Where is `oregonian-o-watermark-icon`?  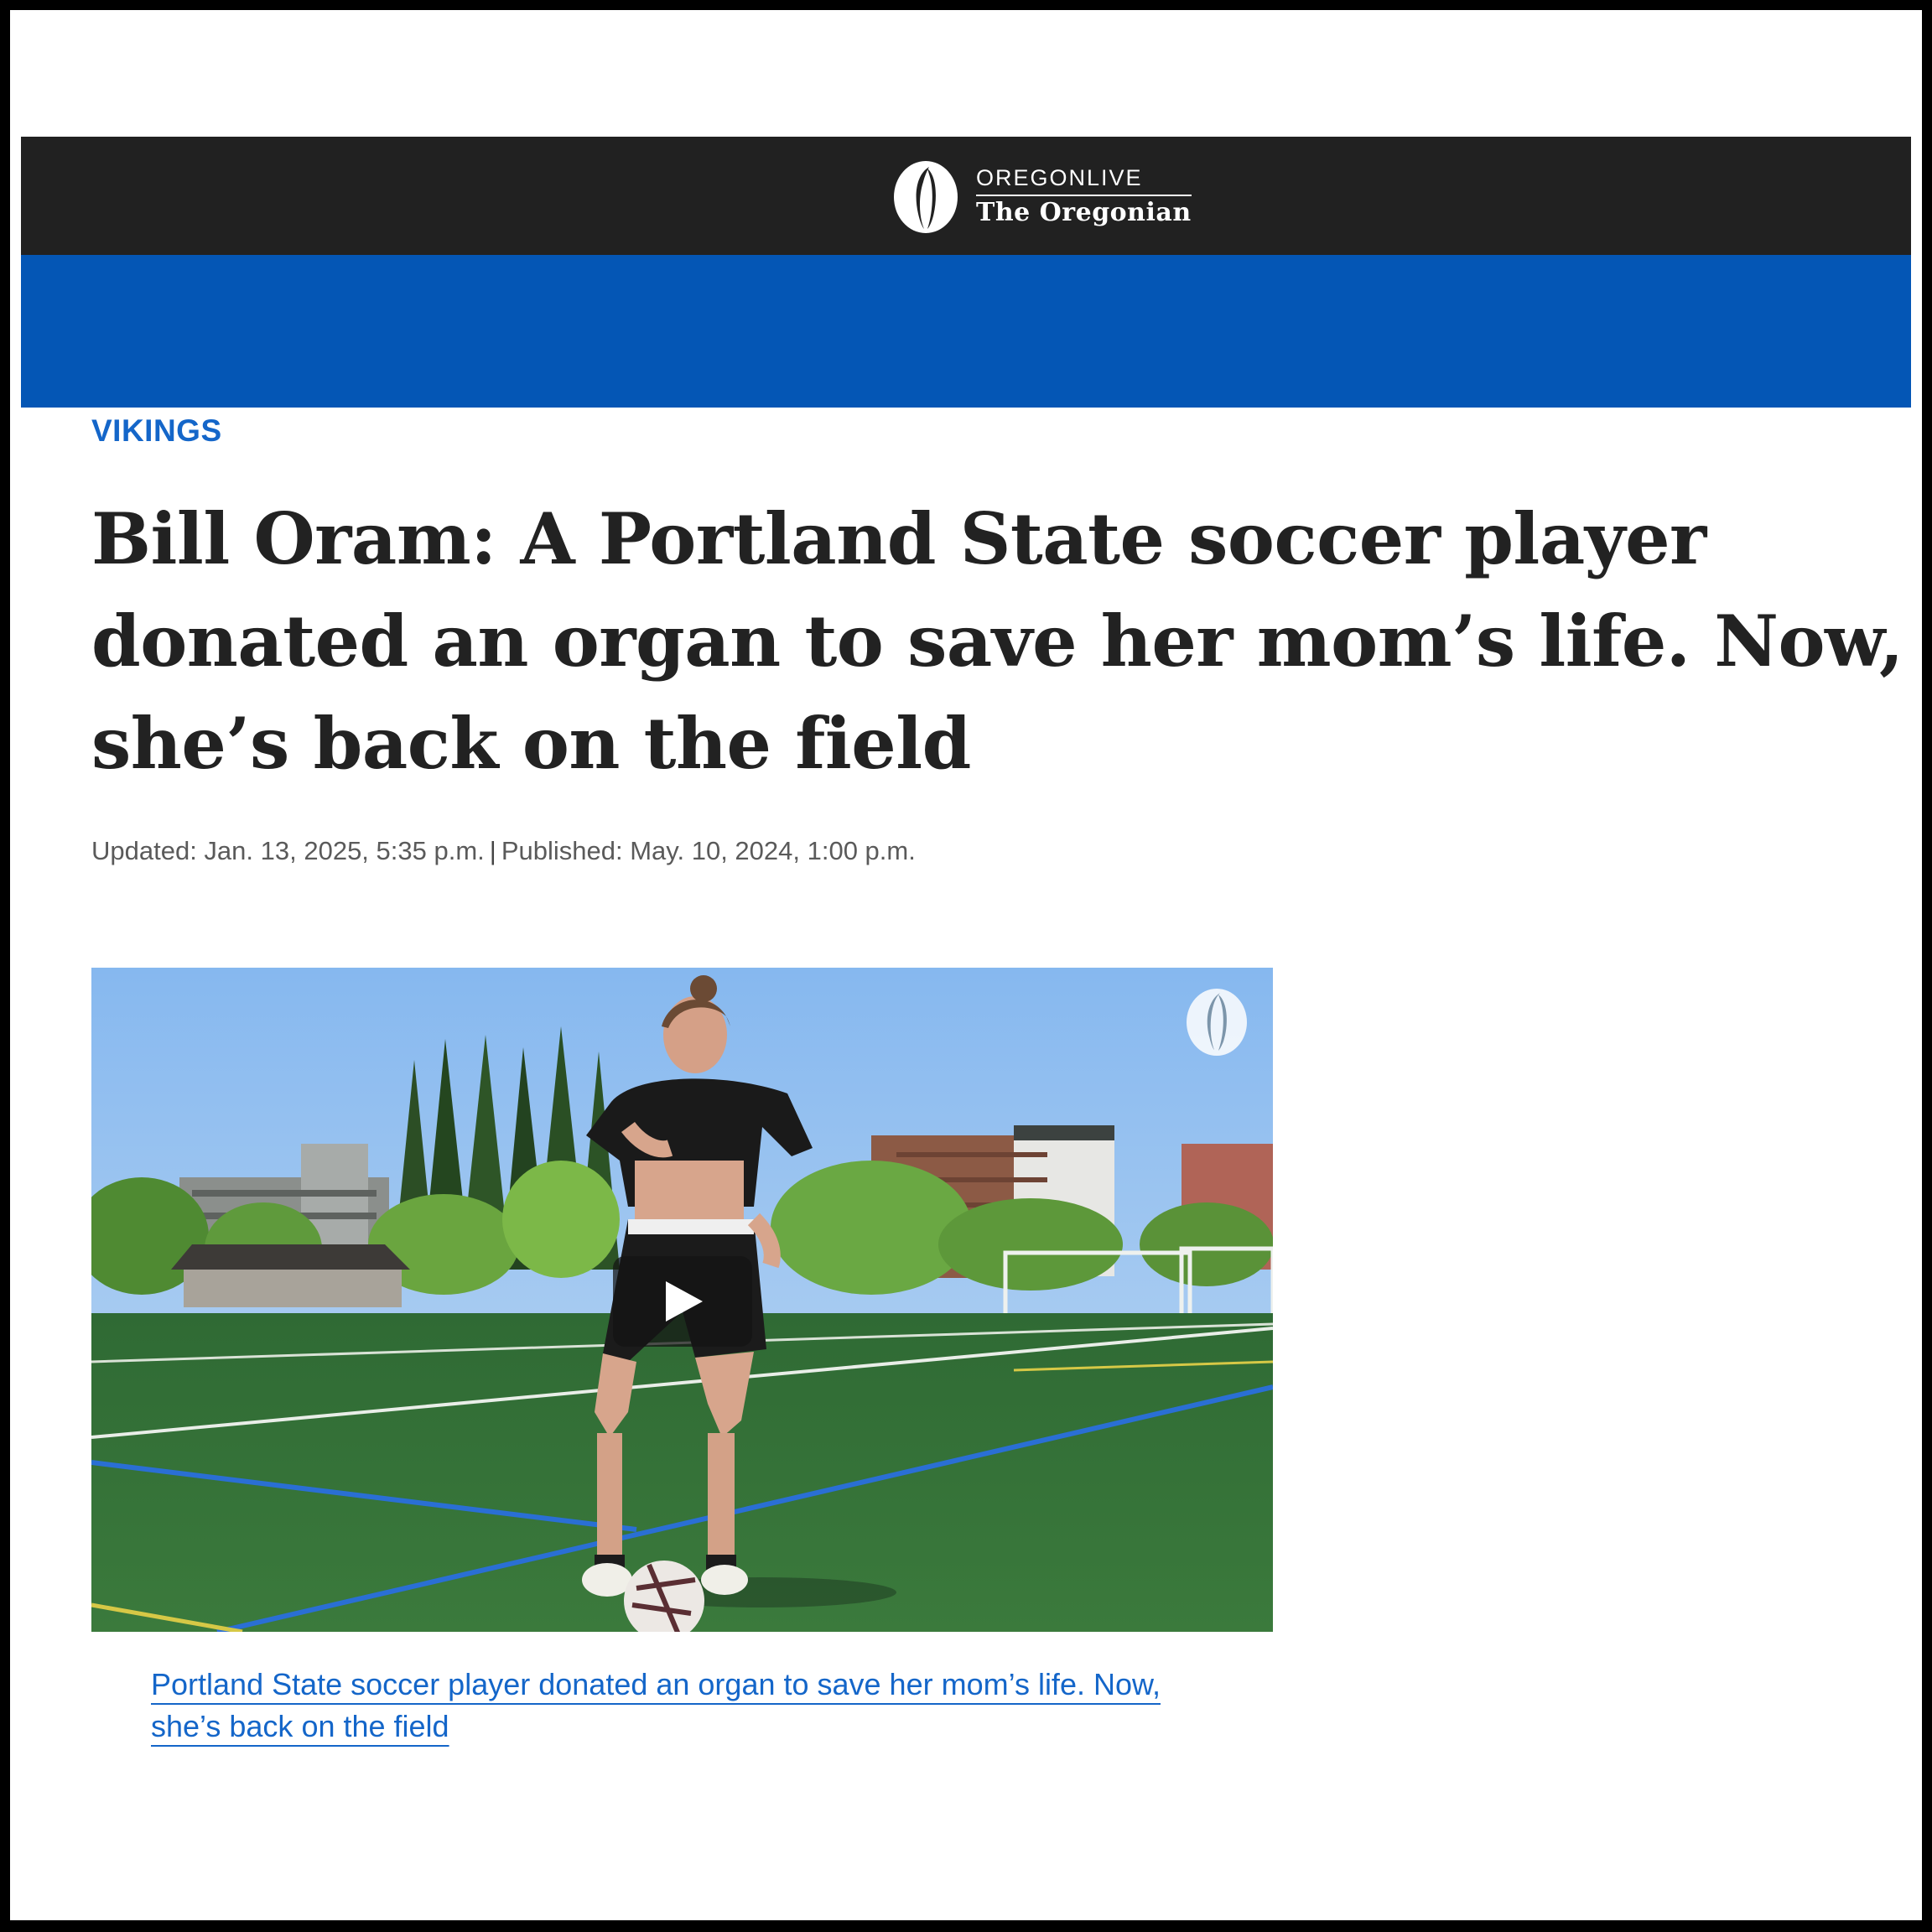
oregonian-o-watermark-icon is located at coordinates (1217, 1022).